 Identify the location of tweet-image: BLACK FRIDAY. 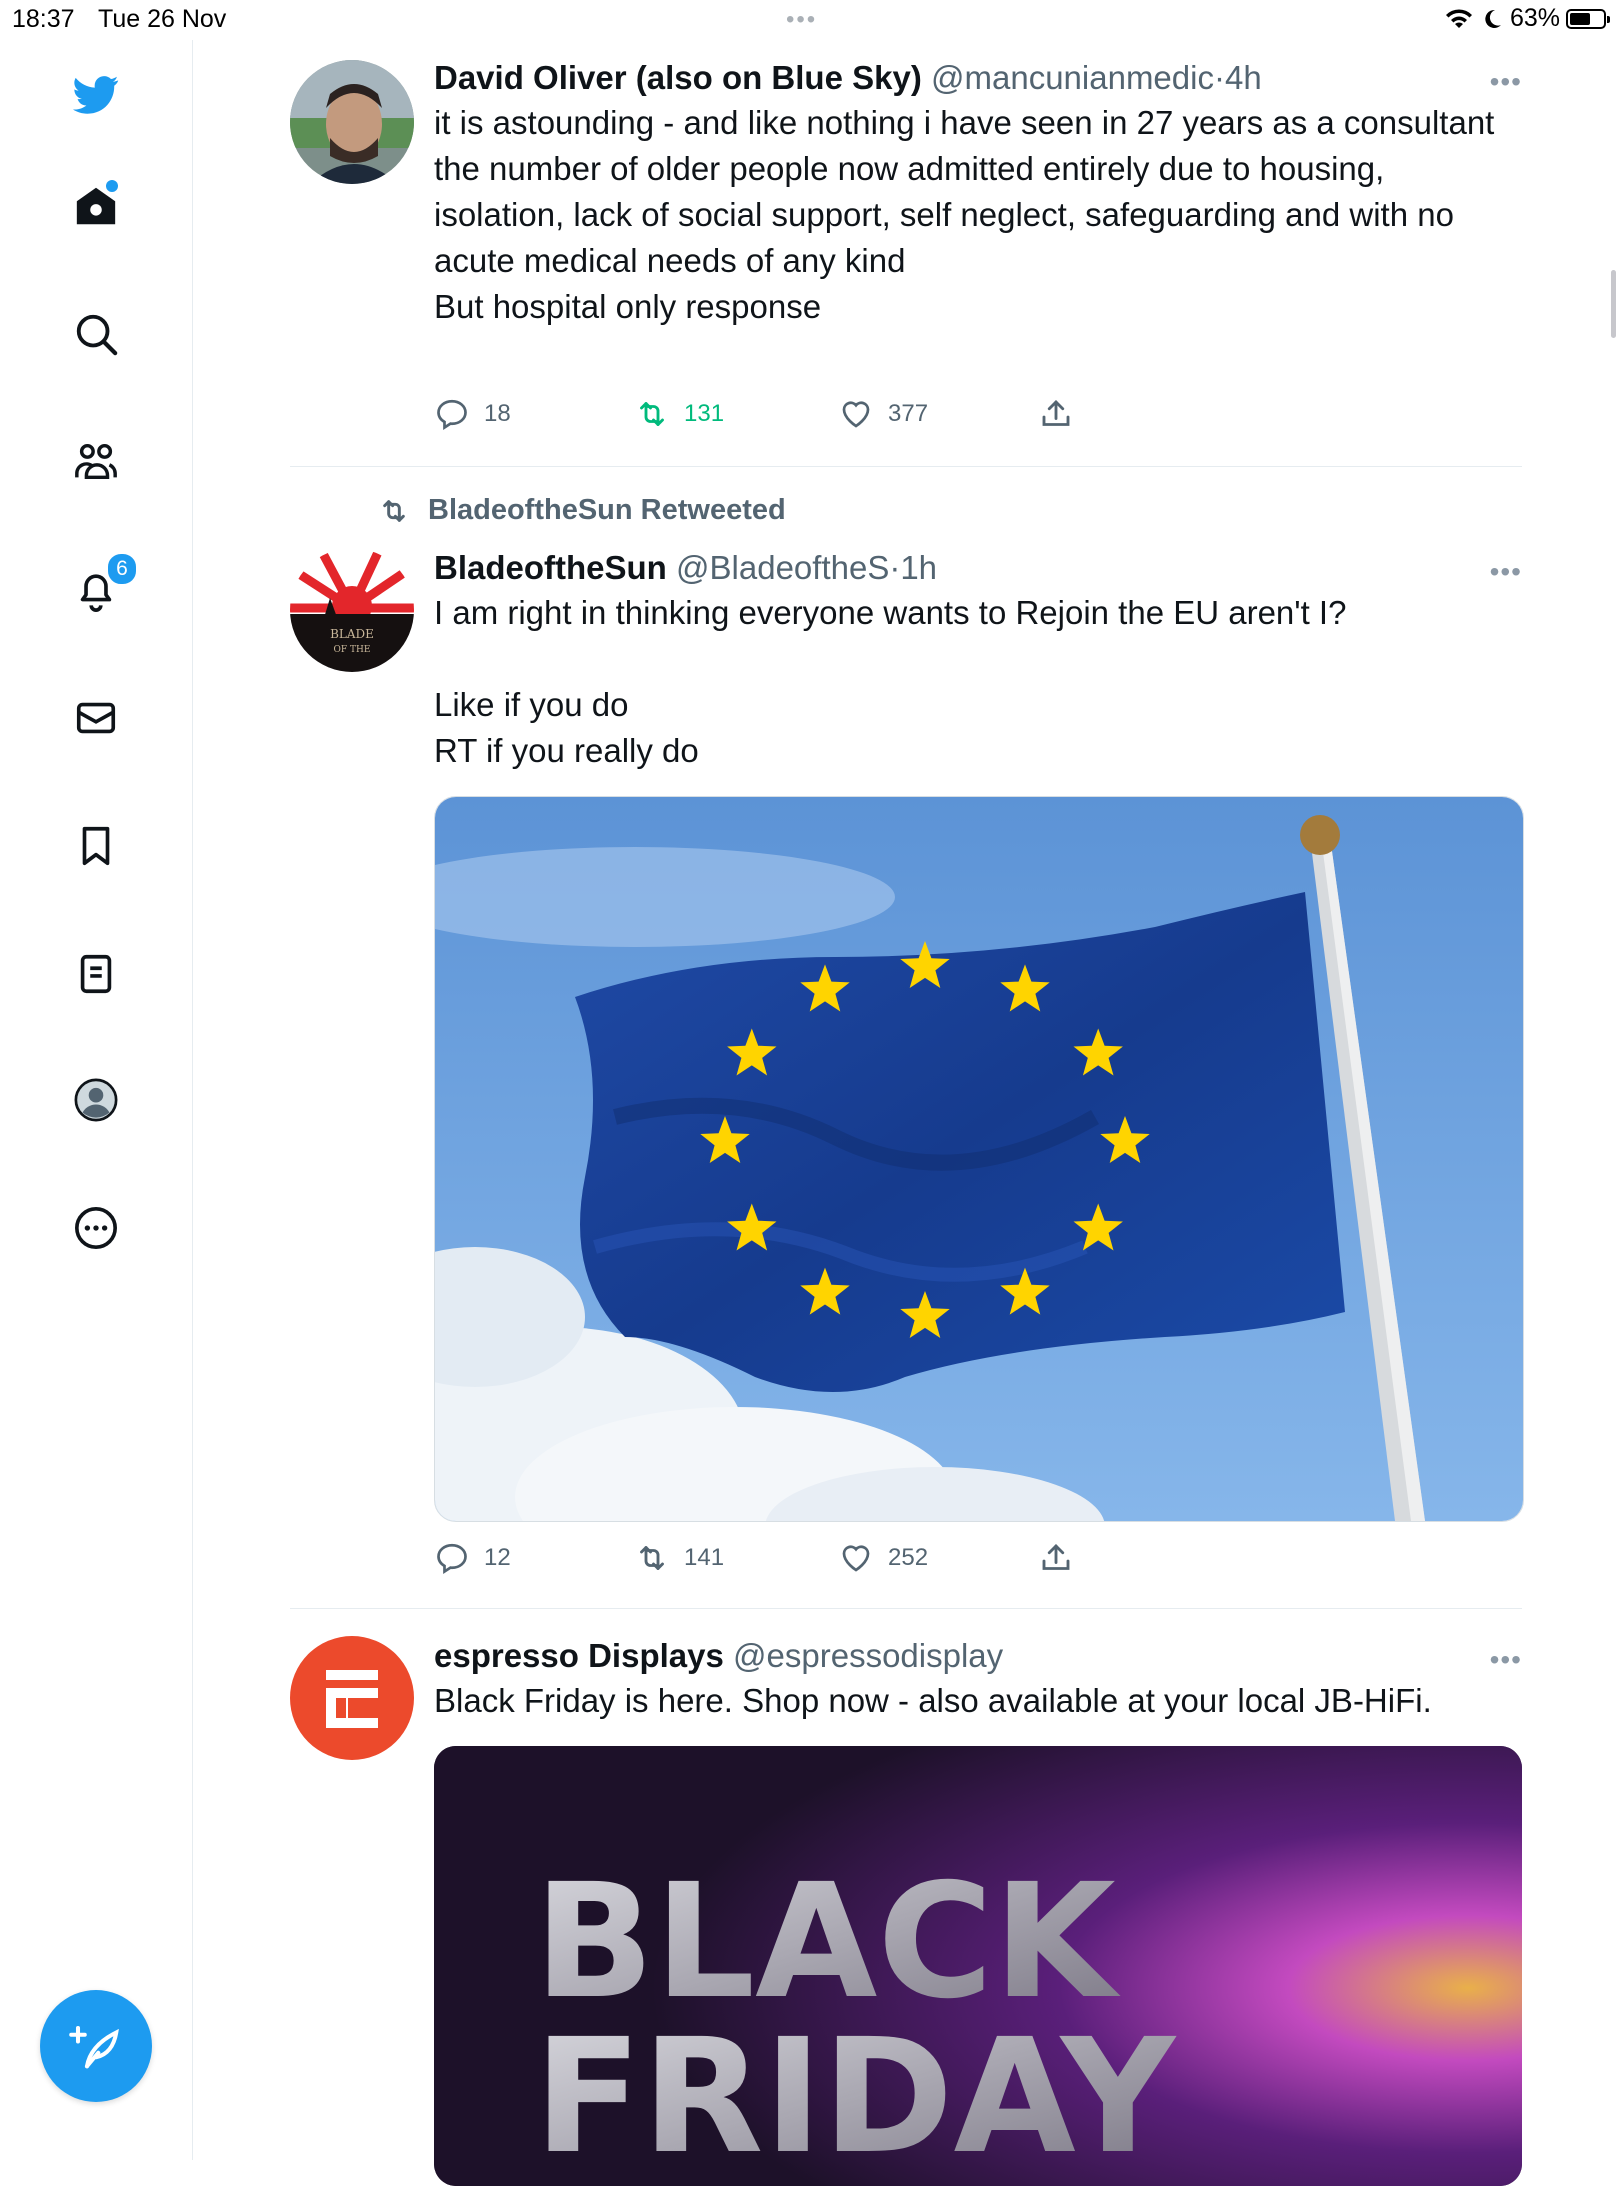
(978, 1966).